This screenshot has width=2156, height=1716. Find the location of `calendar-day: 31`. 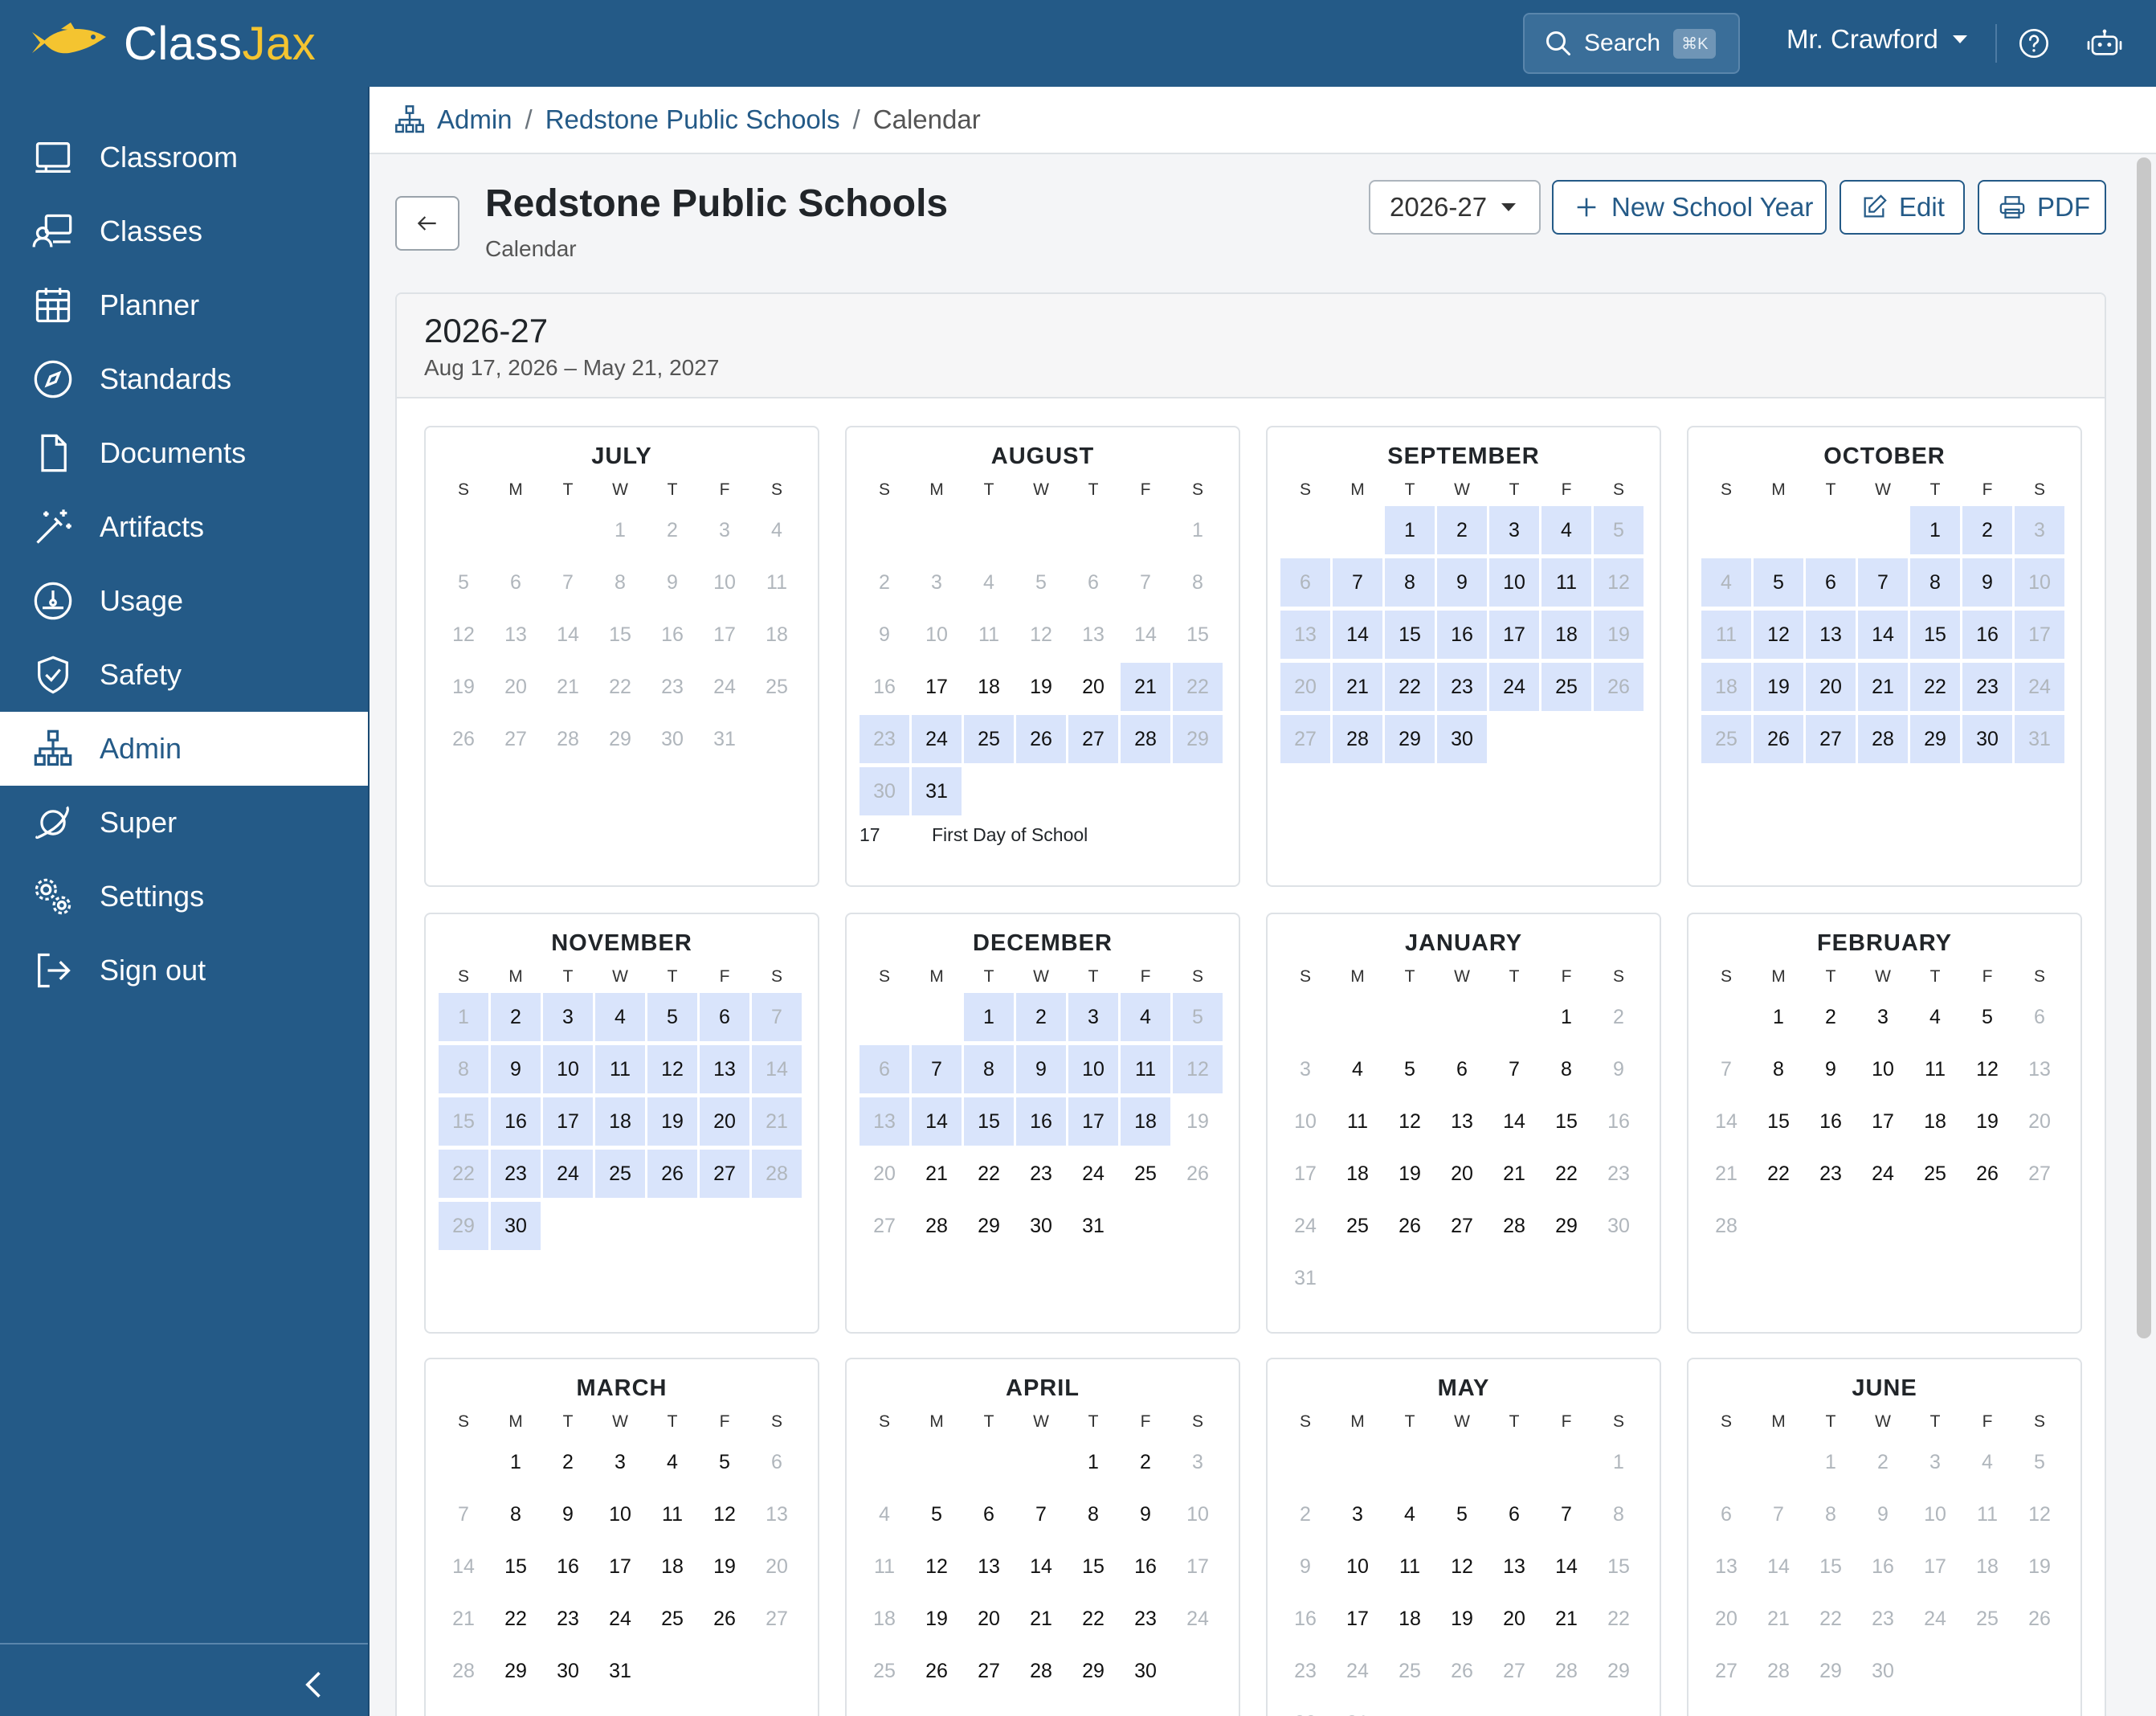

calendar-day: 31 is located at coordinates (620, 1671).